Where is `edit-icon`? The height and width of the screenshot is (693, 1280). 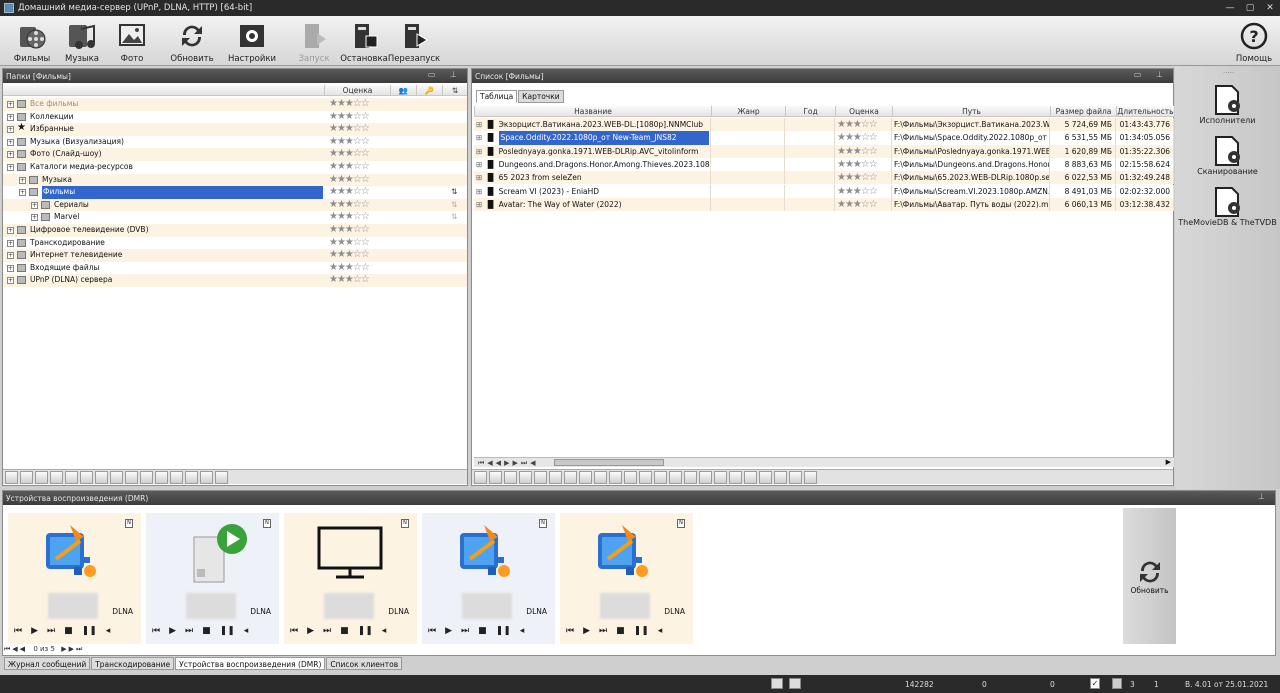 edit-icon is located at coordinates (1117, 683).